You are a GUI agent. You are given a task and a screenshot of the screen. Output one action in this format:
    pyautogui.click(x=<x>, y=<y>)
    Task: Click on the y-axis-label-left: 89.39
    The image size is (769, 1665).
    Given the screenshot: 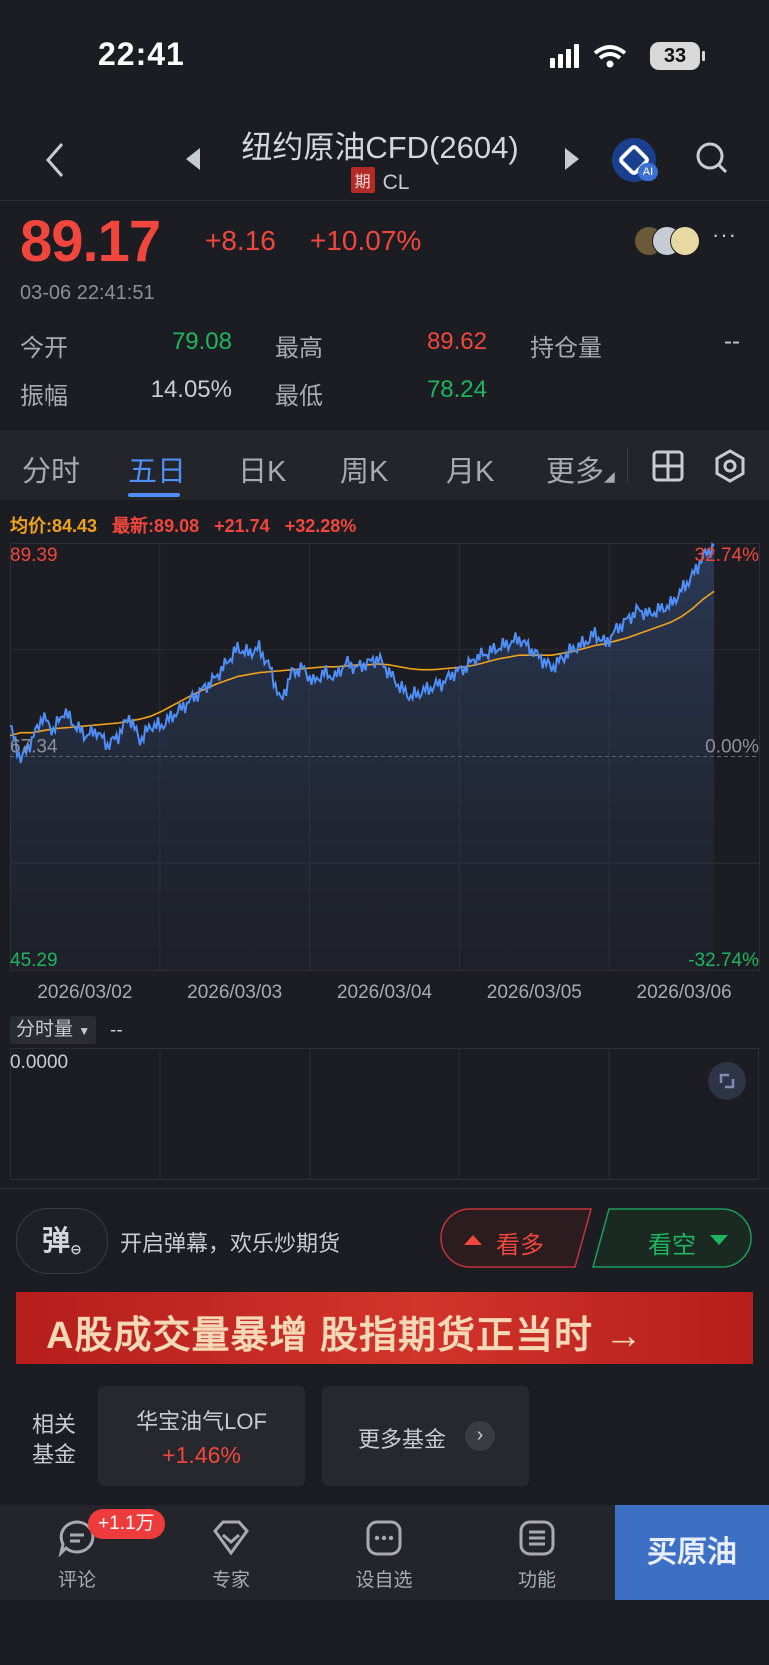 What is the action you would take?
    pyautogui.click(x=34, y=555)
    